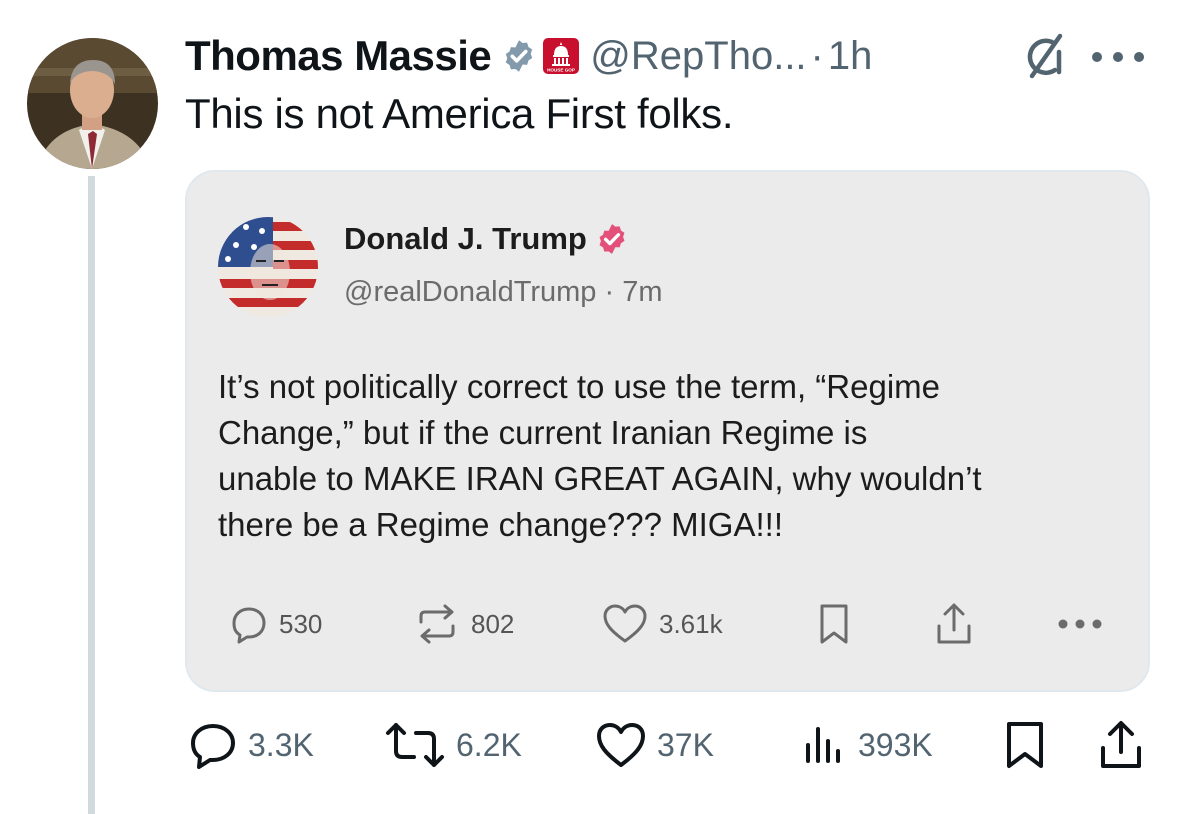  Describe the element at coordinates (489, 744) in the screenshot. I see `repost-count: 6.2K` at that location.